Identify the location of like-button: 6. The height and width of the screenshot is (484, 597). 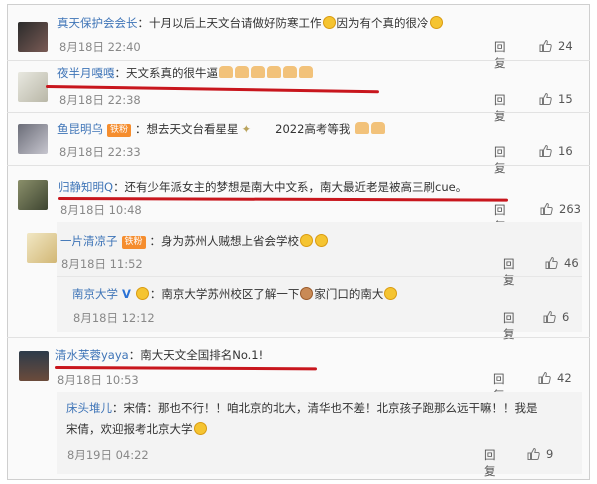
(556, 317).